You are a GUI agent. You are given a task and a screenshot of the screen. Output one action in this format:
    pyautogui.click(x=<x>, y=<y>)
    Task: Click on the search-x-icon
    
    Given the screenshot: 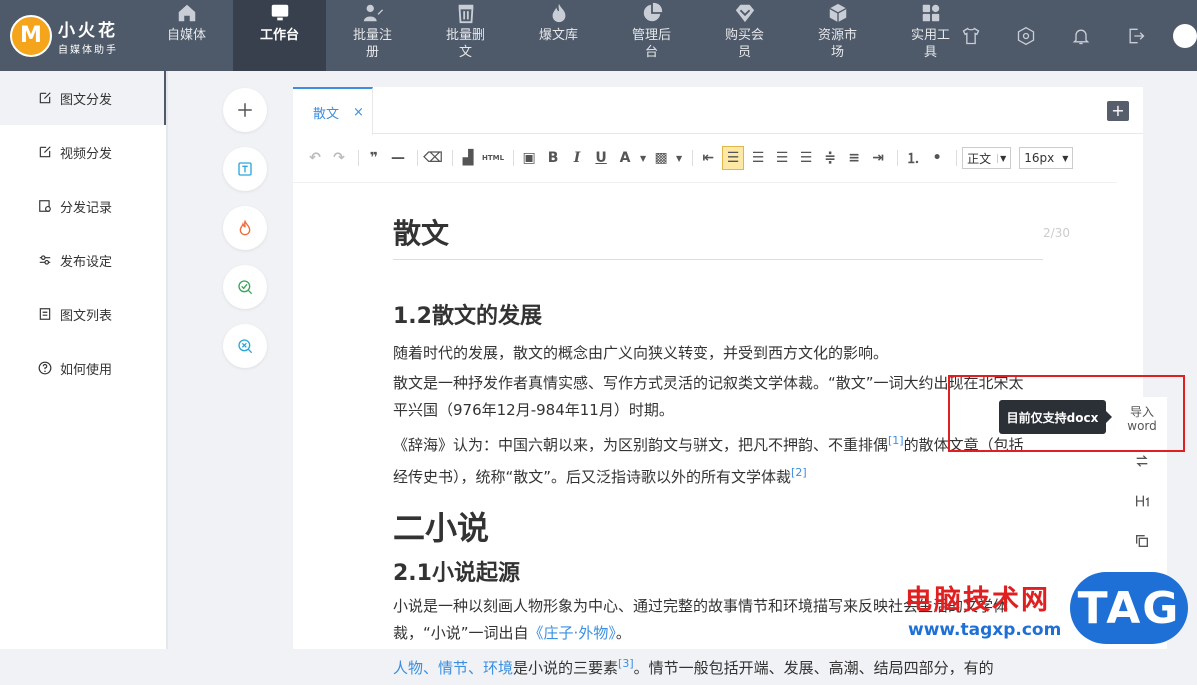 What is the action you would take?
    pyautogui.click(x=245, y=346)
    